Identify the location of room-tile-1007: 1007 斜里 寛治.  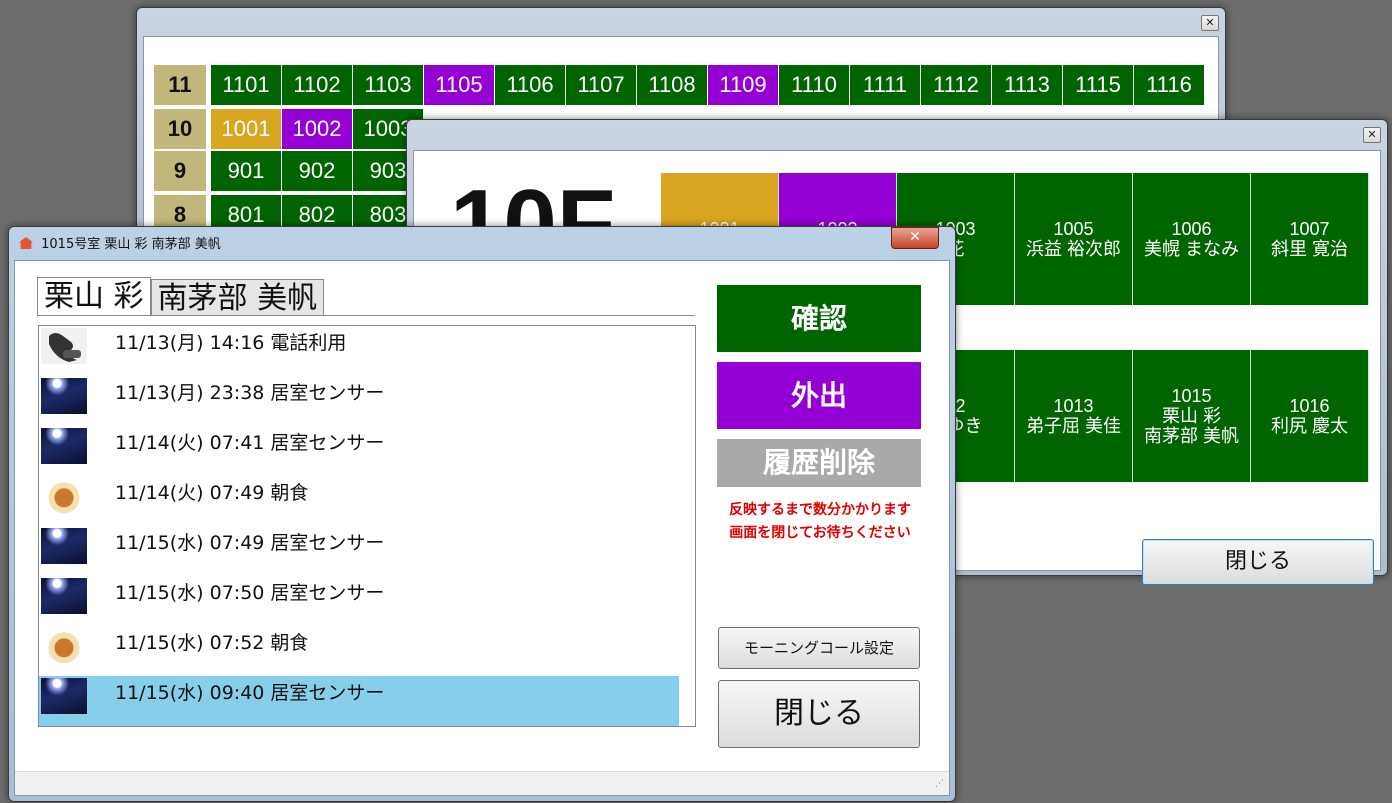
(1310, 239).